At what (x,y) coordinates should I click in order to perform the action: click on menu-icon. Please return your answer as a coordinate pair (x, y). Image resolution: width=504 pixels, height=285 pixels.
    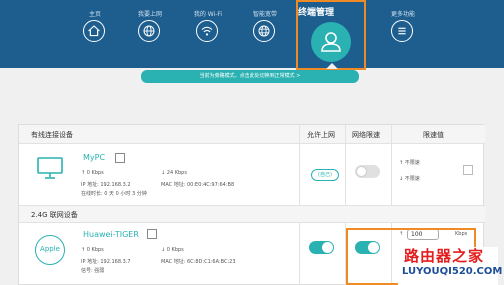
    Looking at the image, I should click on (402, 31).